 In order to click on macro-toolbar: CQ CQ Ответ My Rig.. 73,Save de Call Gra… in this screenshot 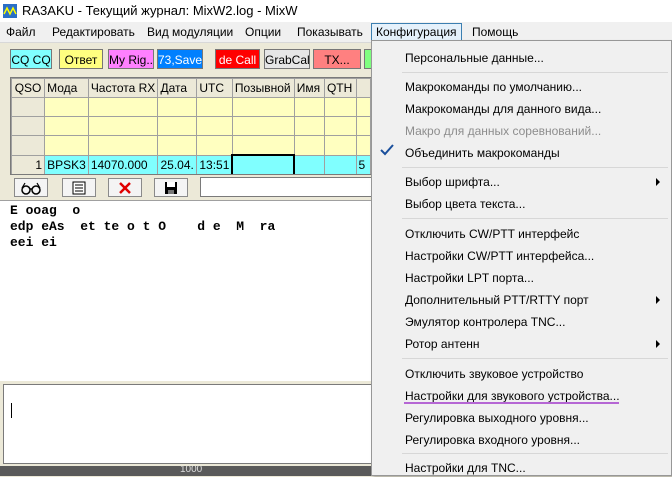, I will do `click(187, 59)`.